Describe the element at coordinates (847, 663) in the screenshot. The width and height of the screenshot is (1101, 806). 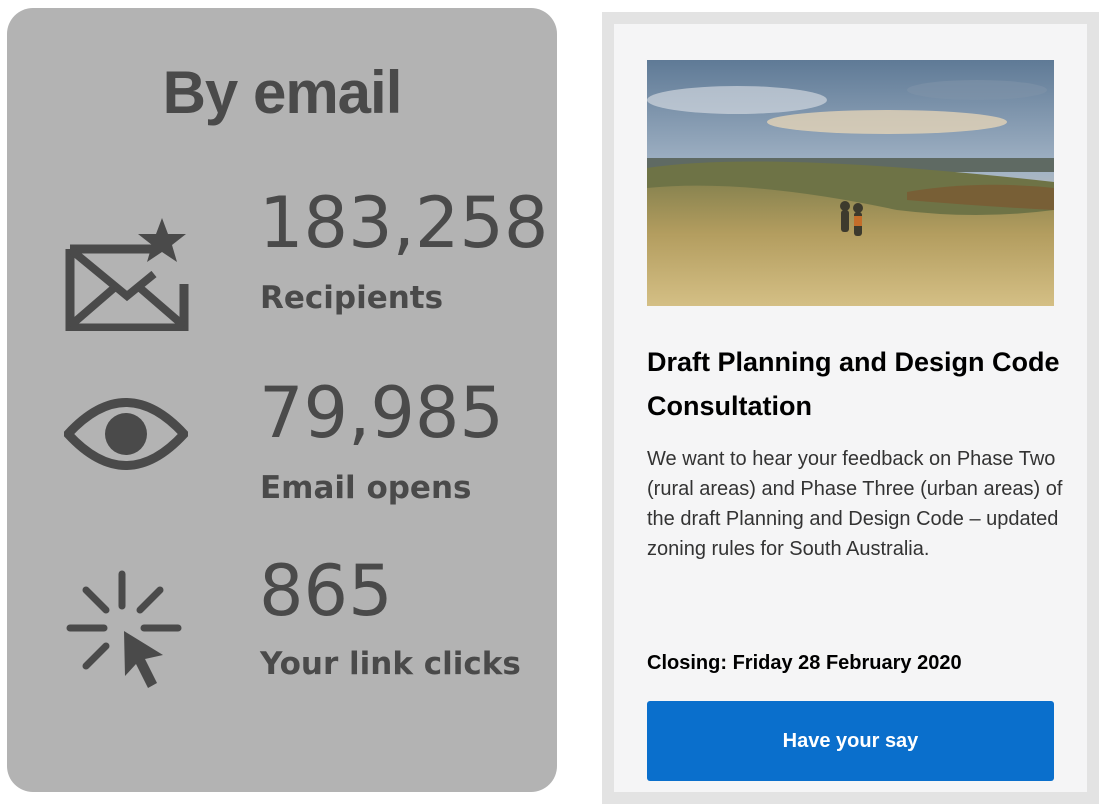
I see `closing-date-value: Friday 28 February 2020` at that location.